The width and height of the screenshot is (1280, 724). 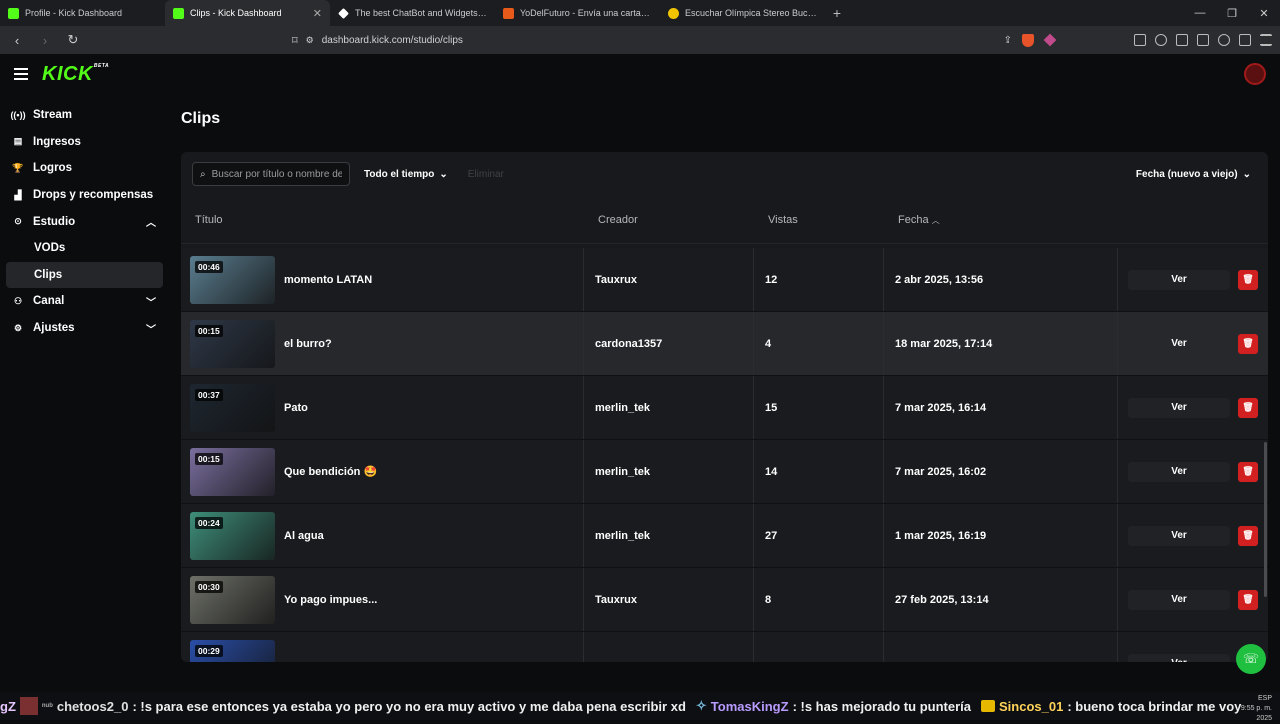 I want to click on chart-icon: ▟, so click(x=18, y=194).